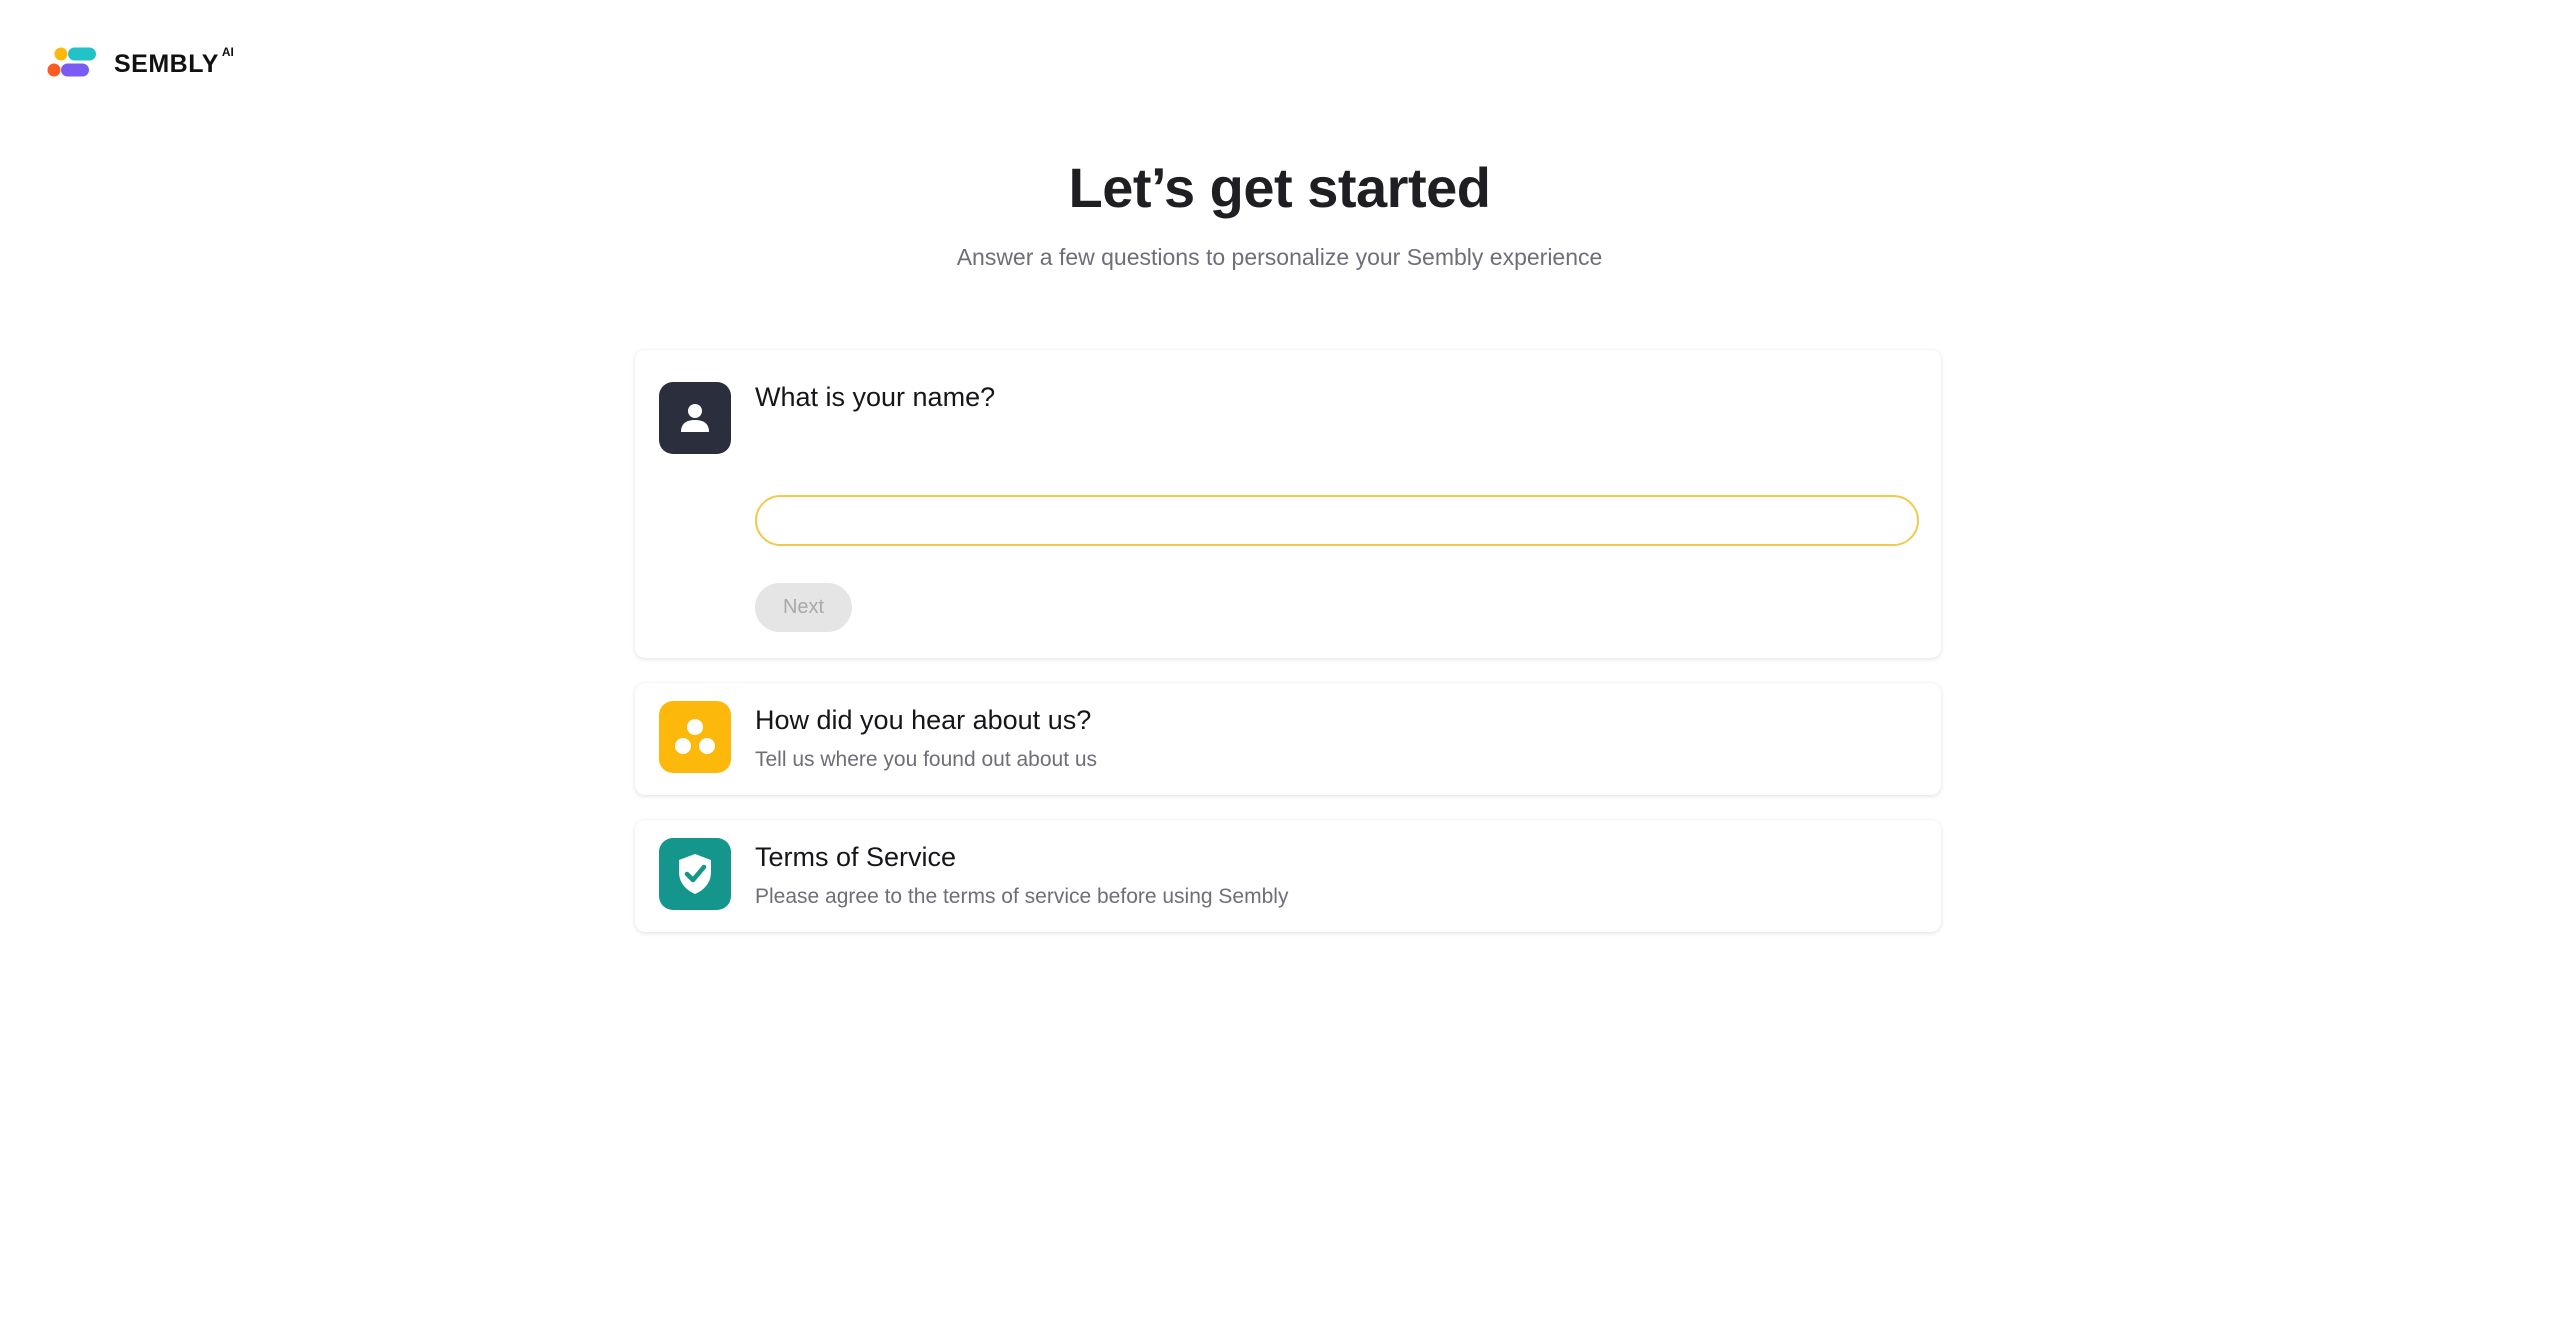 This screenshot has width=2559, height=1342. I want to click on terms-step-title: Terms of Service, so click(856, 857).